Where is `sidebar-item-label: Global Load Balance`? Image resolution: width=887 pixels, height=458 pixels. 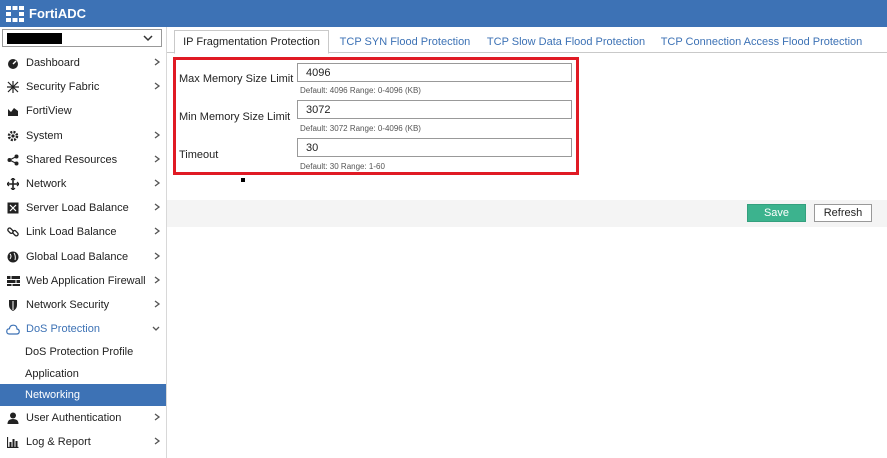
sidebar-item-label: Global Load Balance is located at coordinates (77, 256).